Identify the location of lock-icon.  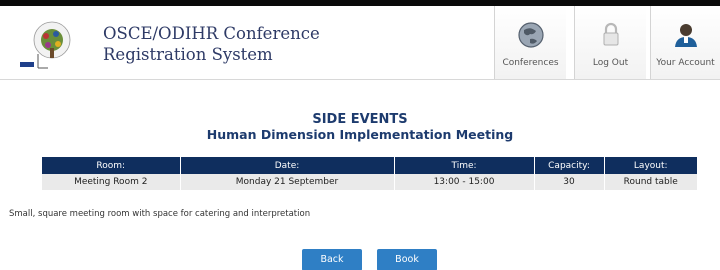
(611, 35).